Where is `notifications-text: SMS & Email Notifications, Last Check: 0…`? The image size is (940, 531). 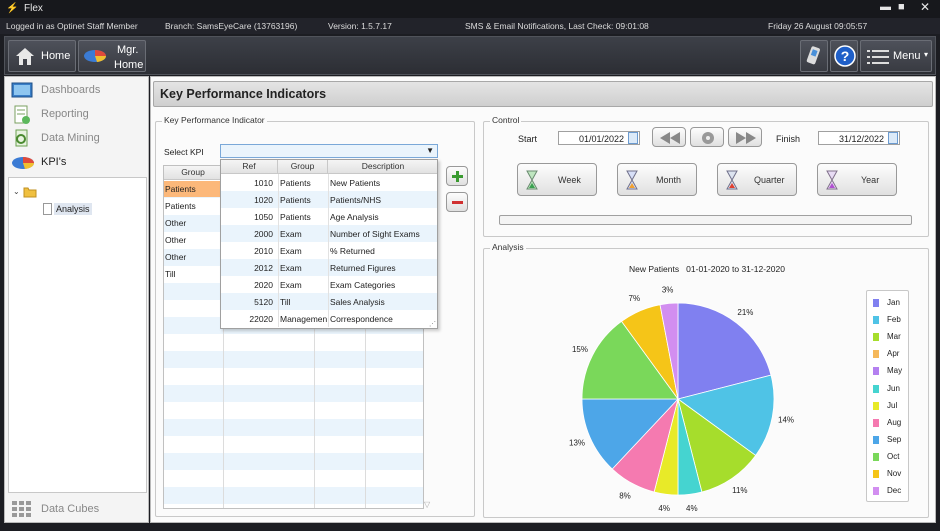 notifications-text: SMS & Email Notifications, Last Check: 0… is located at coordinates (557, 26).